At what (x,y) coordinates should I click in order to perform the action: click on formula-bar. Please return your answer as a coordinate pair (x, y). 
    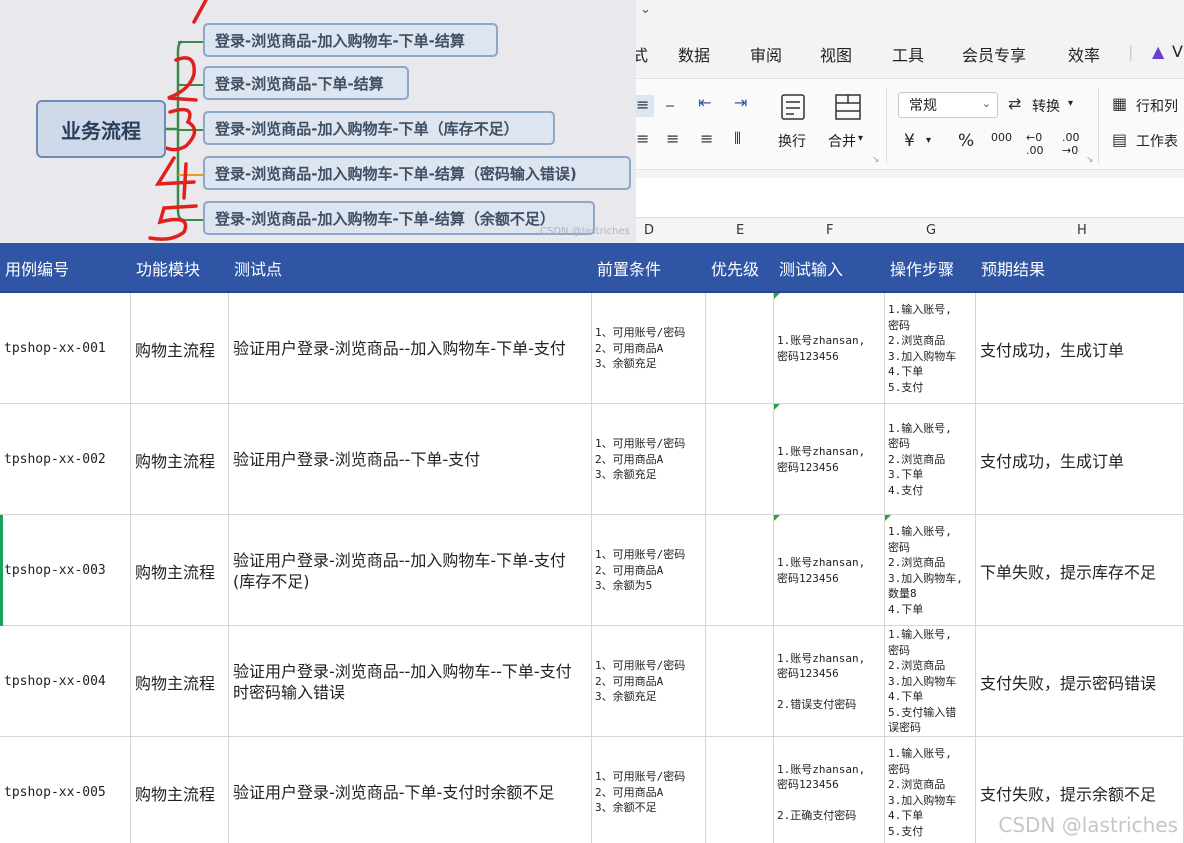
    Looking at the image, I should click on (910, 198).